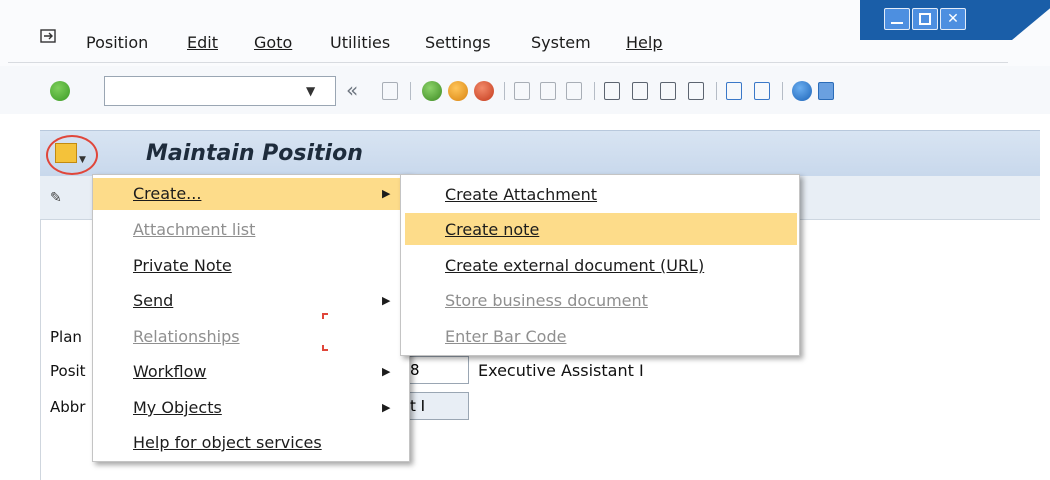 This screenshot has width=1050, height=480. Describe the element at coordinates (68, 371) in the screenshot. I see `position-label: Posit` at that location.